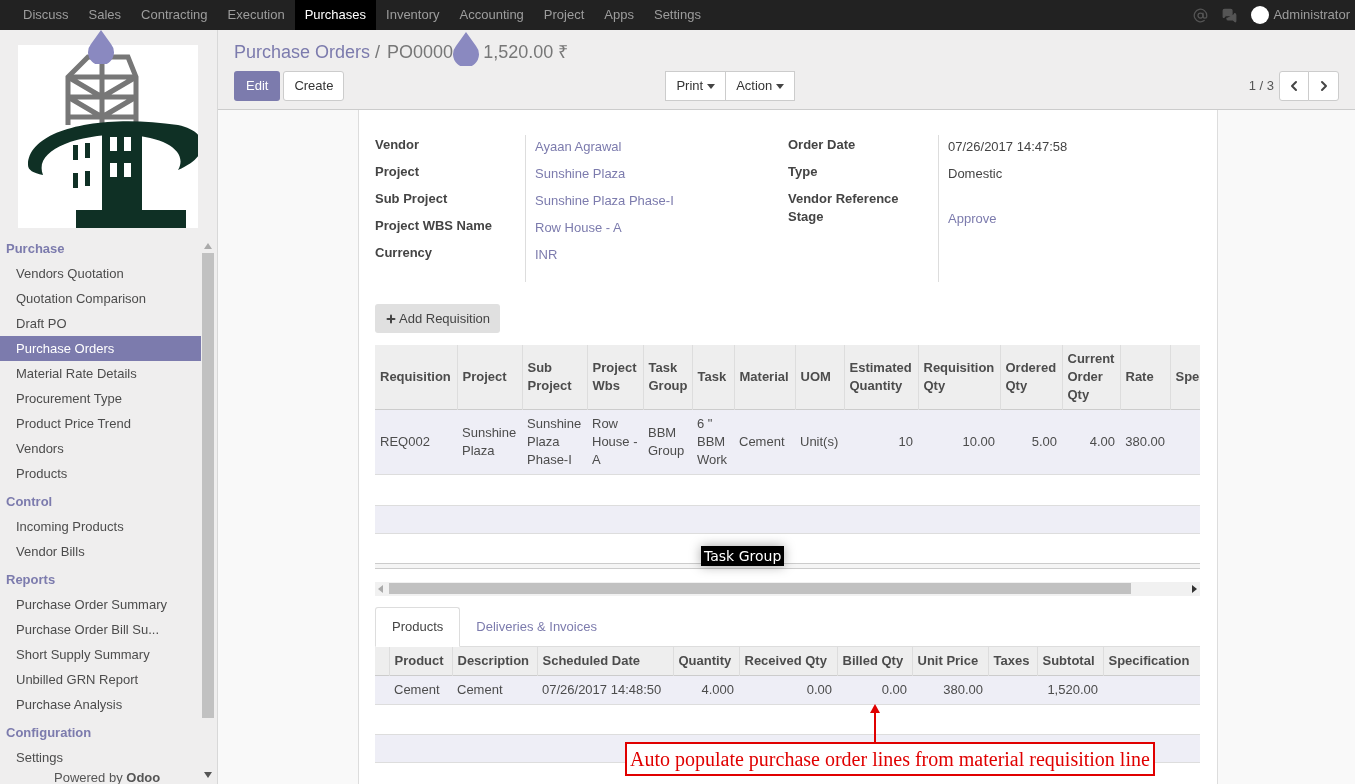  What do you see at coordinates (302, 52) in the screenshot?
I see `breadcrumb-link: Purchase Orders` at bounding box center [302, 52].